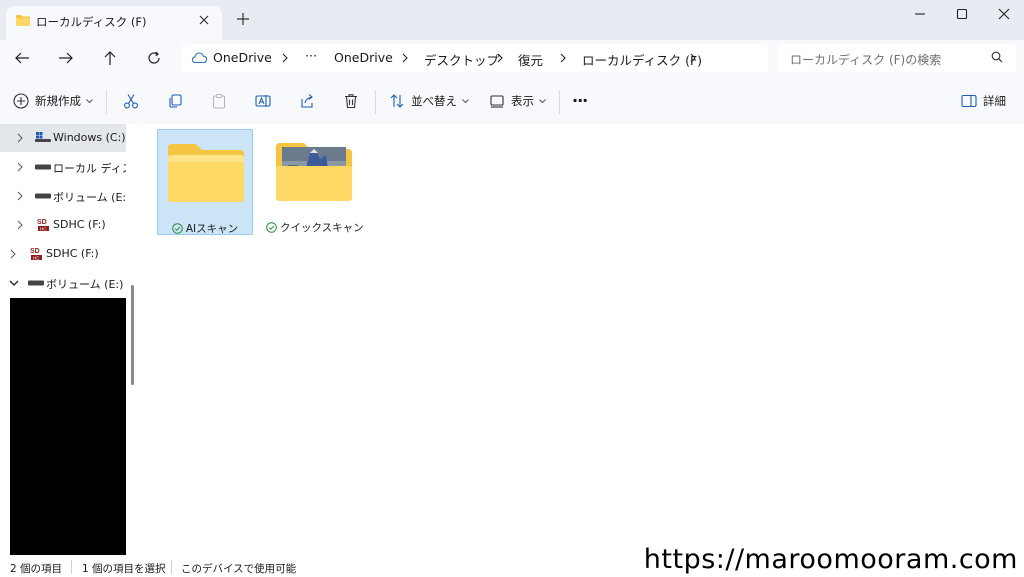 The image size is (1024, 577). Describe the element at coordinates (110, 58) in the screenshot. I see `up-arrow-icon` at that location.